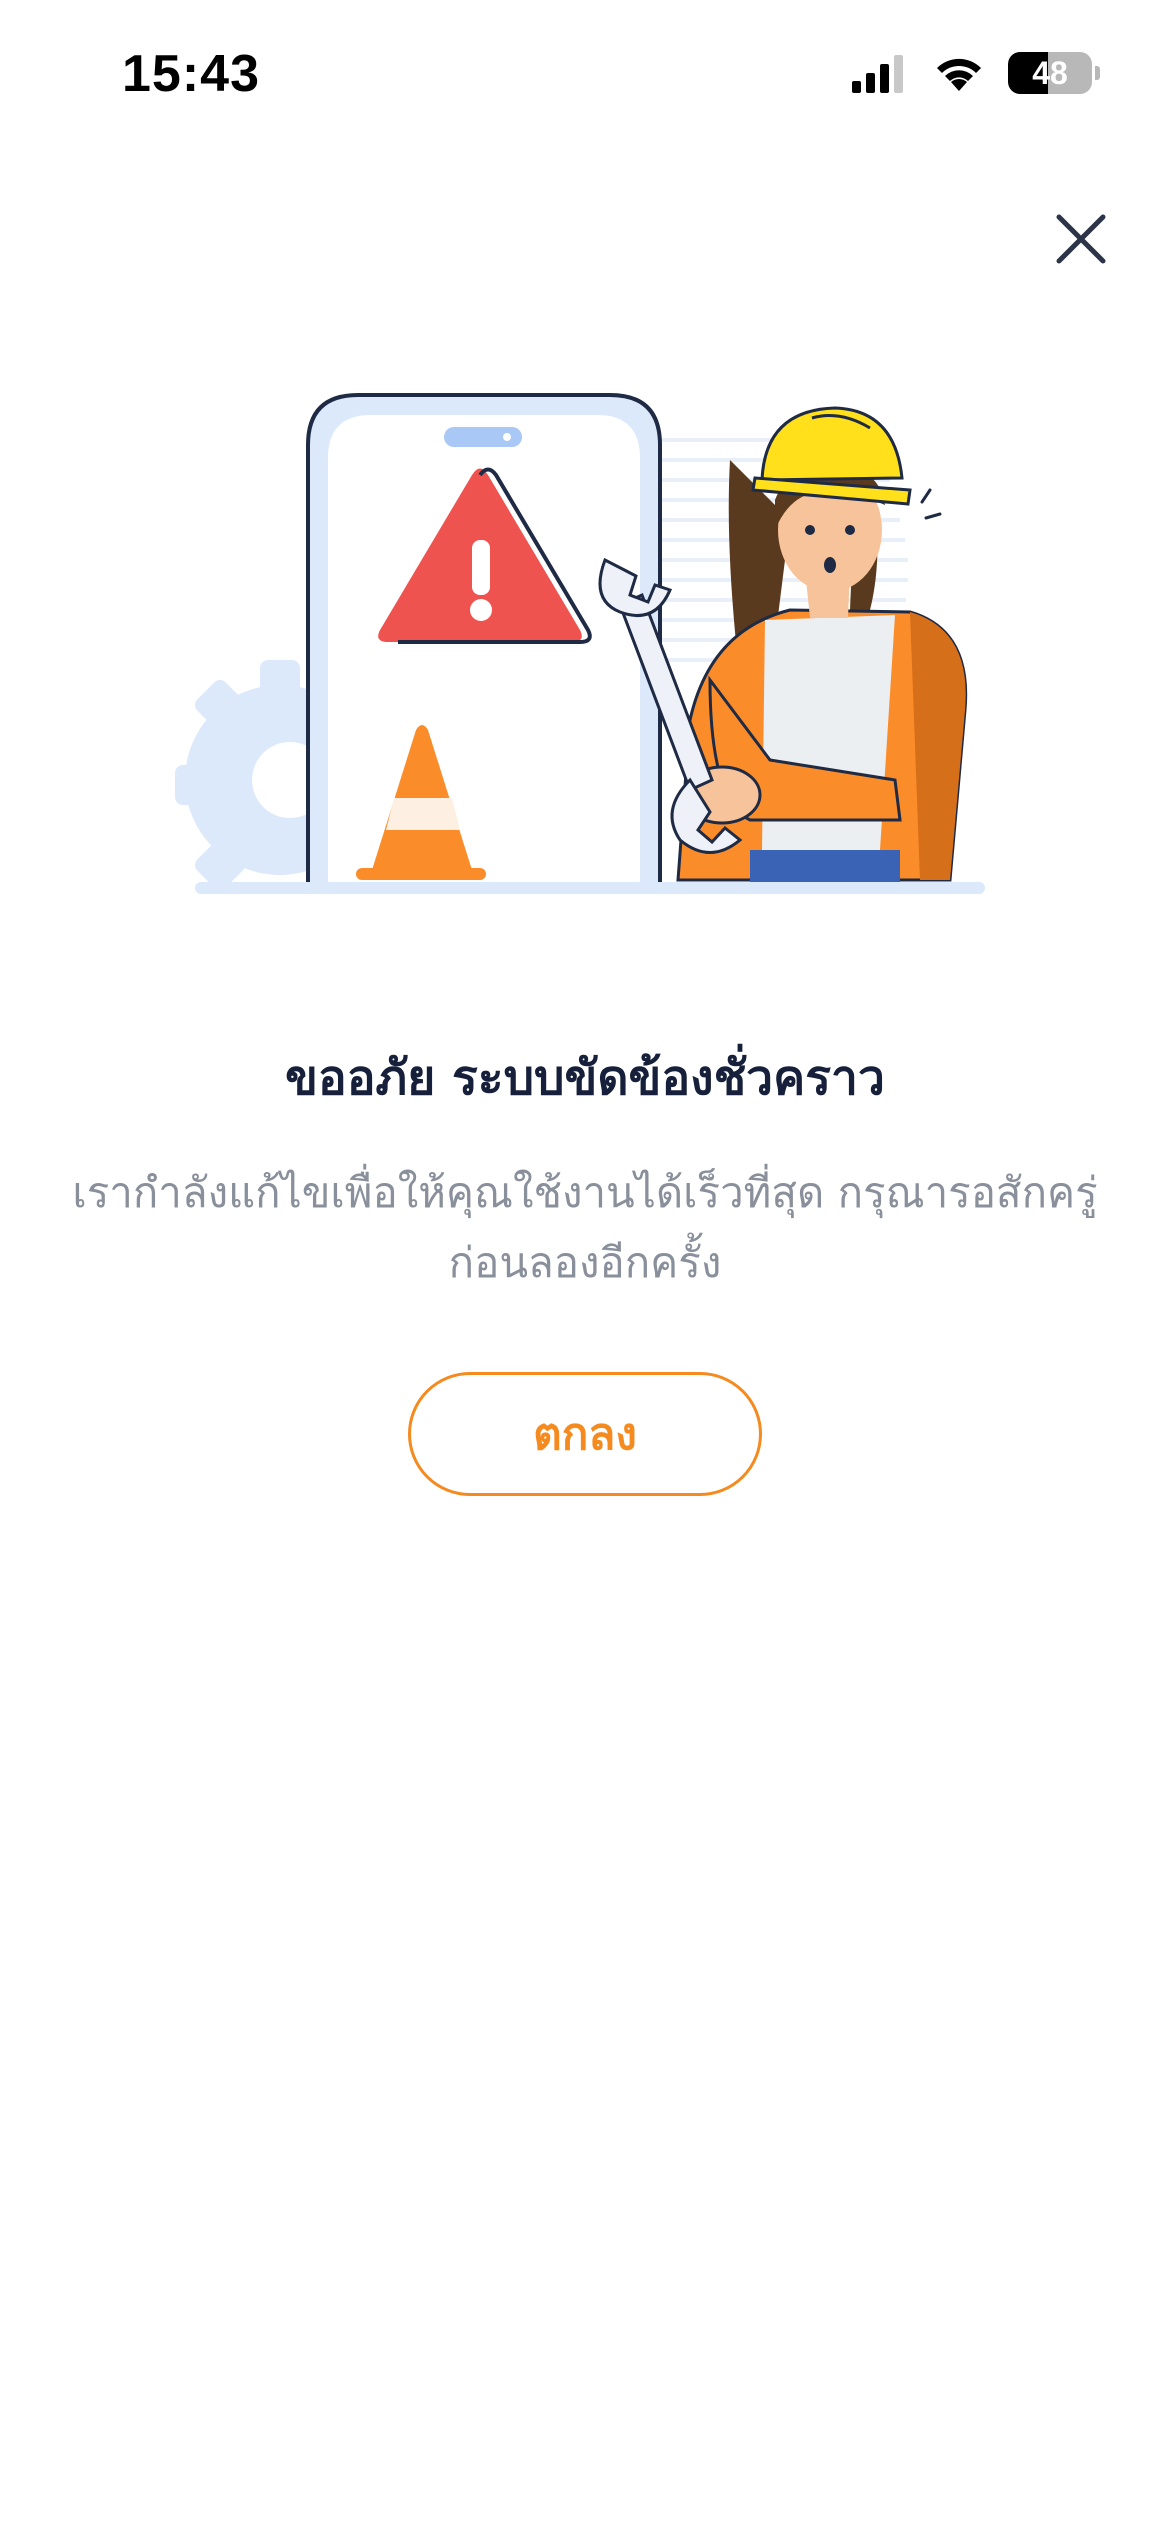 The height and width of the screenshot is (2532, 1170). I want to click on status-bar: 15:43 48, so click(585, 75).